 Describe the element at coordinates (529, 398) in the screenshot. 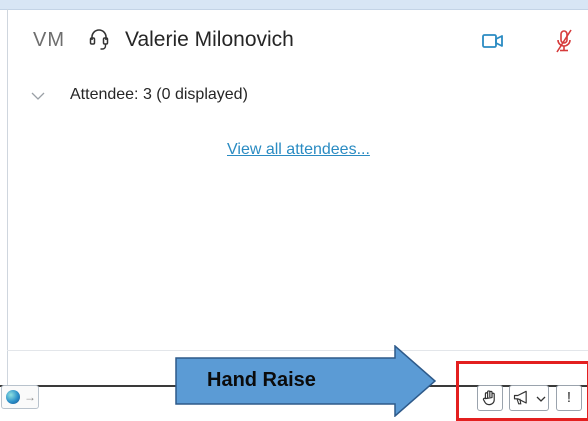

I see `reactions-button` at that location.